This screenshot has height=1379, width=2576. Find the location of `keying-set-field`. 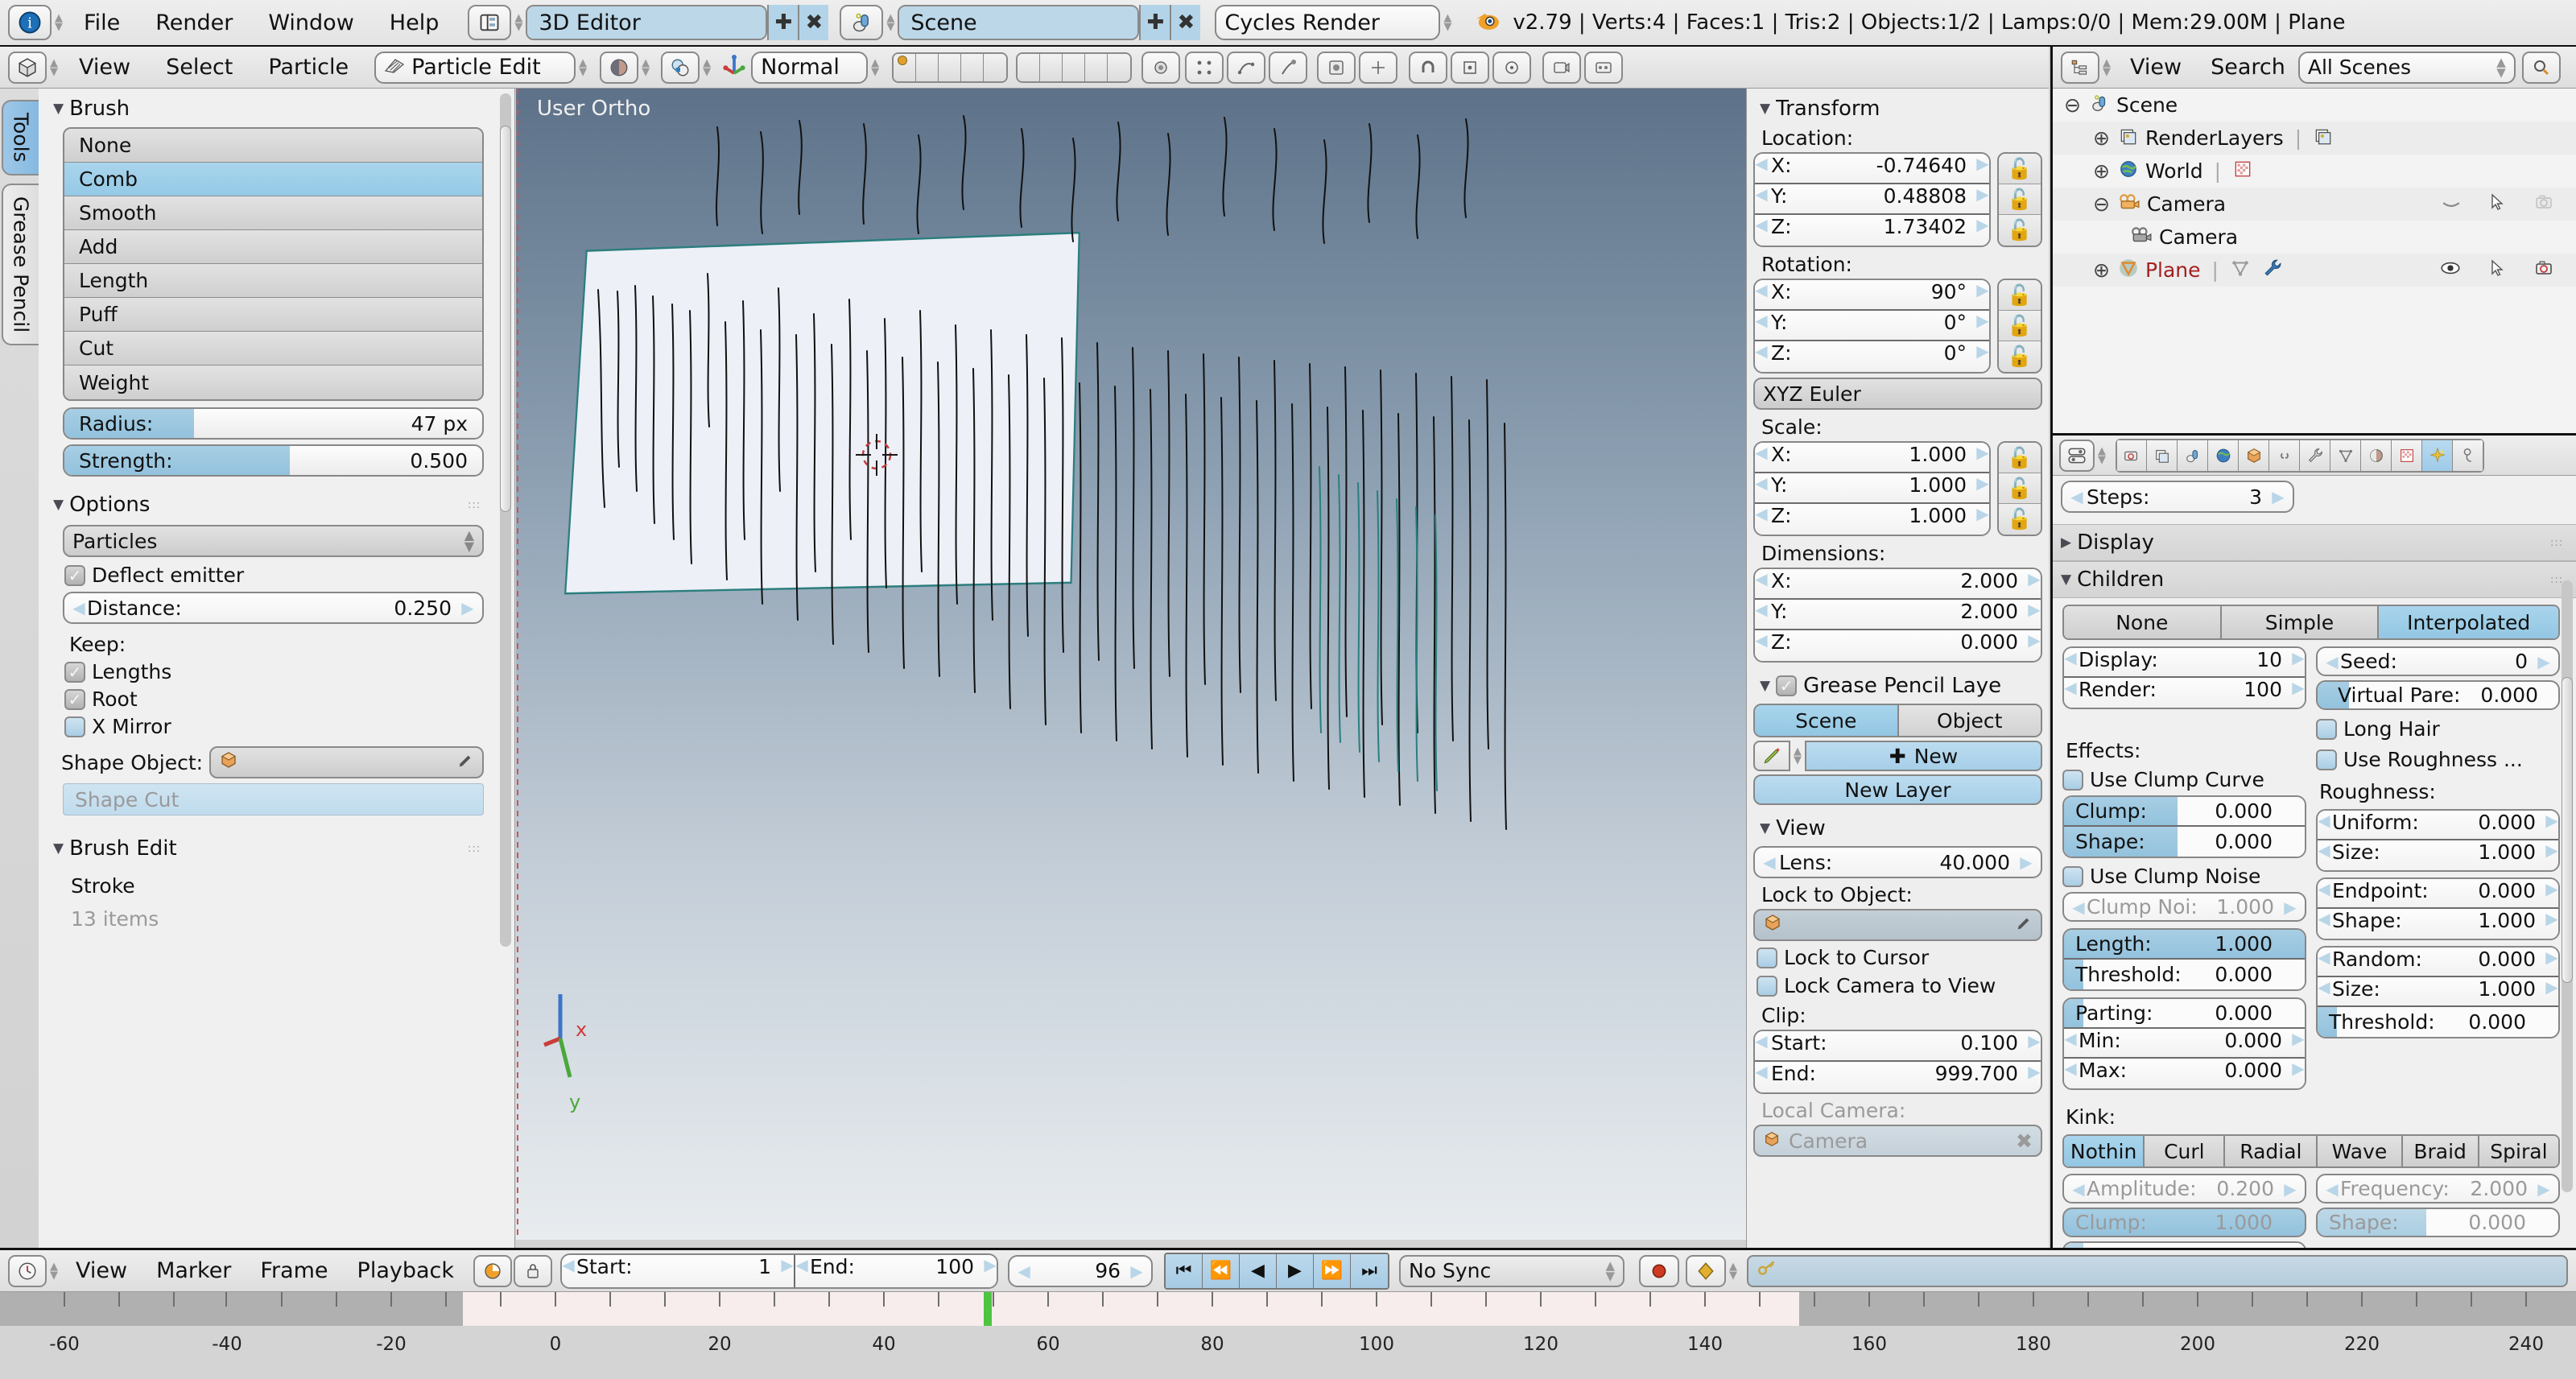

keying-set-field is located at coordinates (2157, 1270).